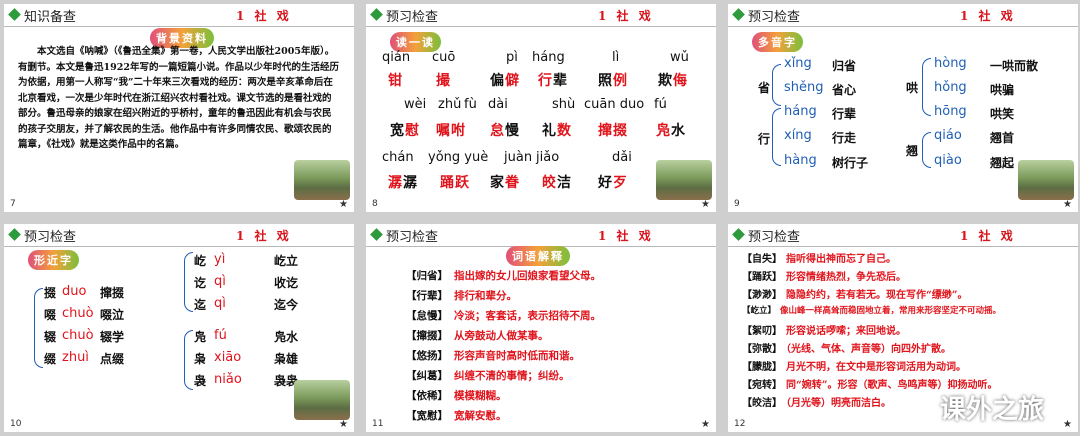  What do you see at coordinates (824, 331) in the screenshot?
I see `term-row: 【絮叨】 形容说话啰嗦；来回地说。` at bounding box center [824, 331].